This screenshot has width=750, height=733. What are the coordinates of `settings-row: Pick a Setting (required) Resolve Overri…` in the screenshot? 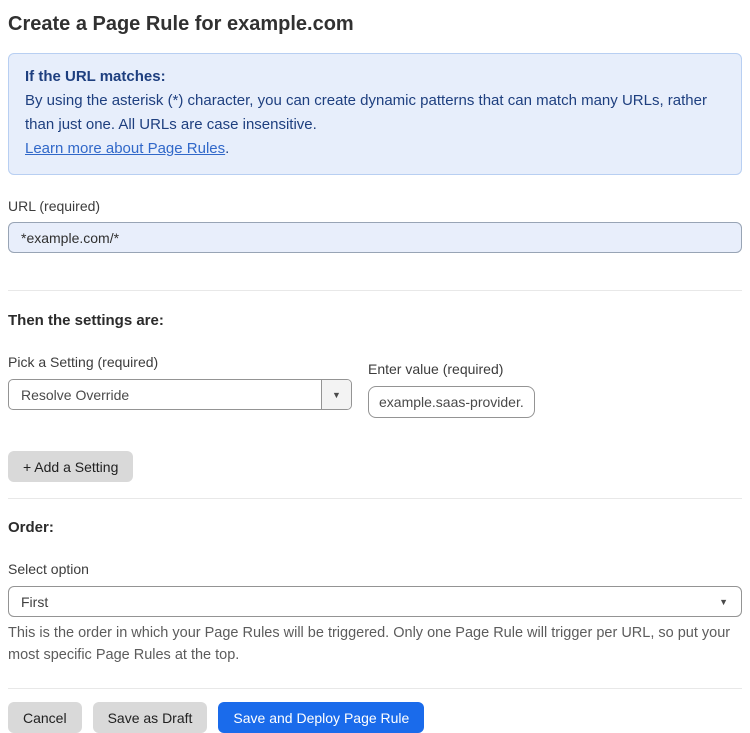 It's located at (375, 386).